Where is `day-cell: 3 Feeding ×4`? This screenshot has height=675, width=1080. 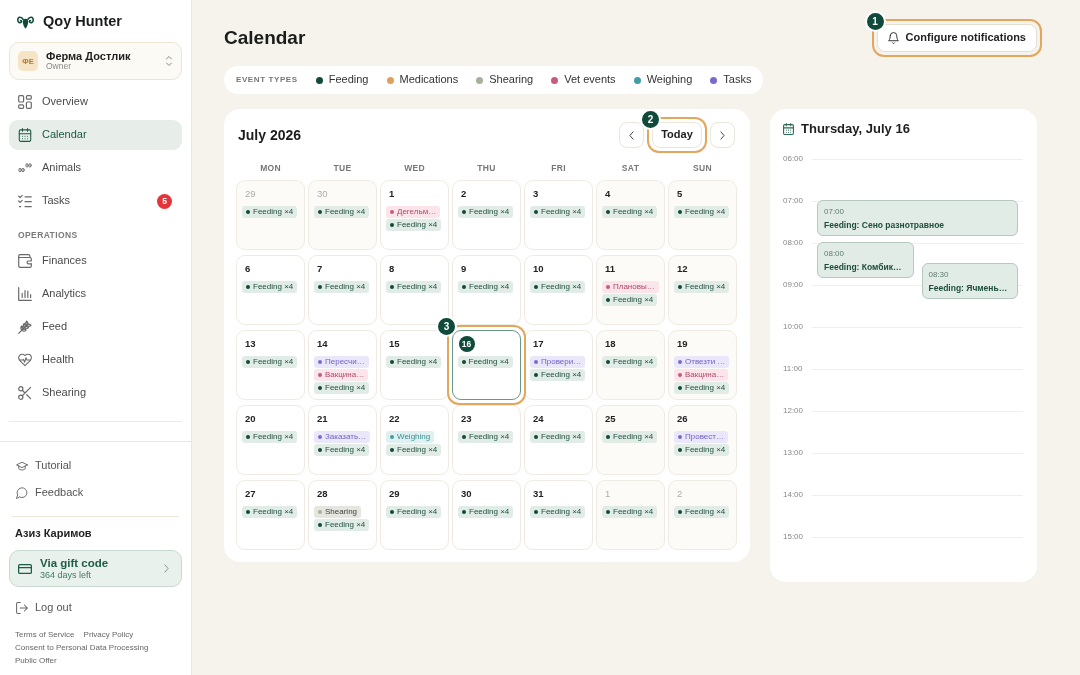 day-cell: 3 Feeding ×4 is located at coordinates (558, 215).